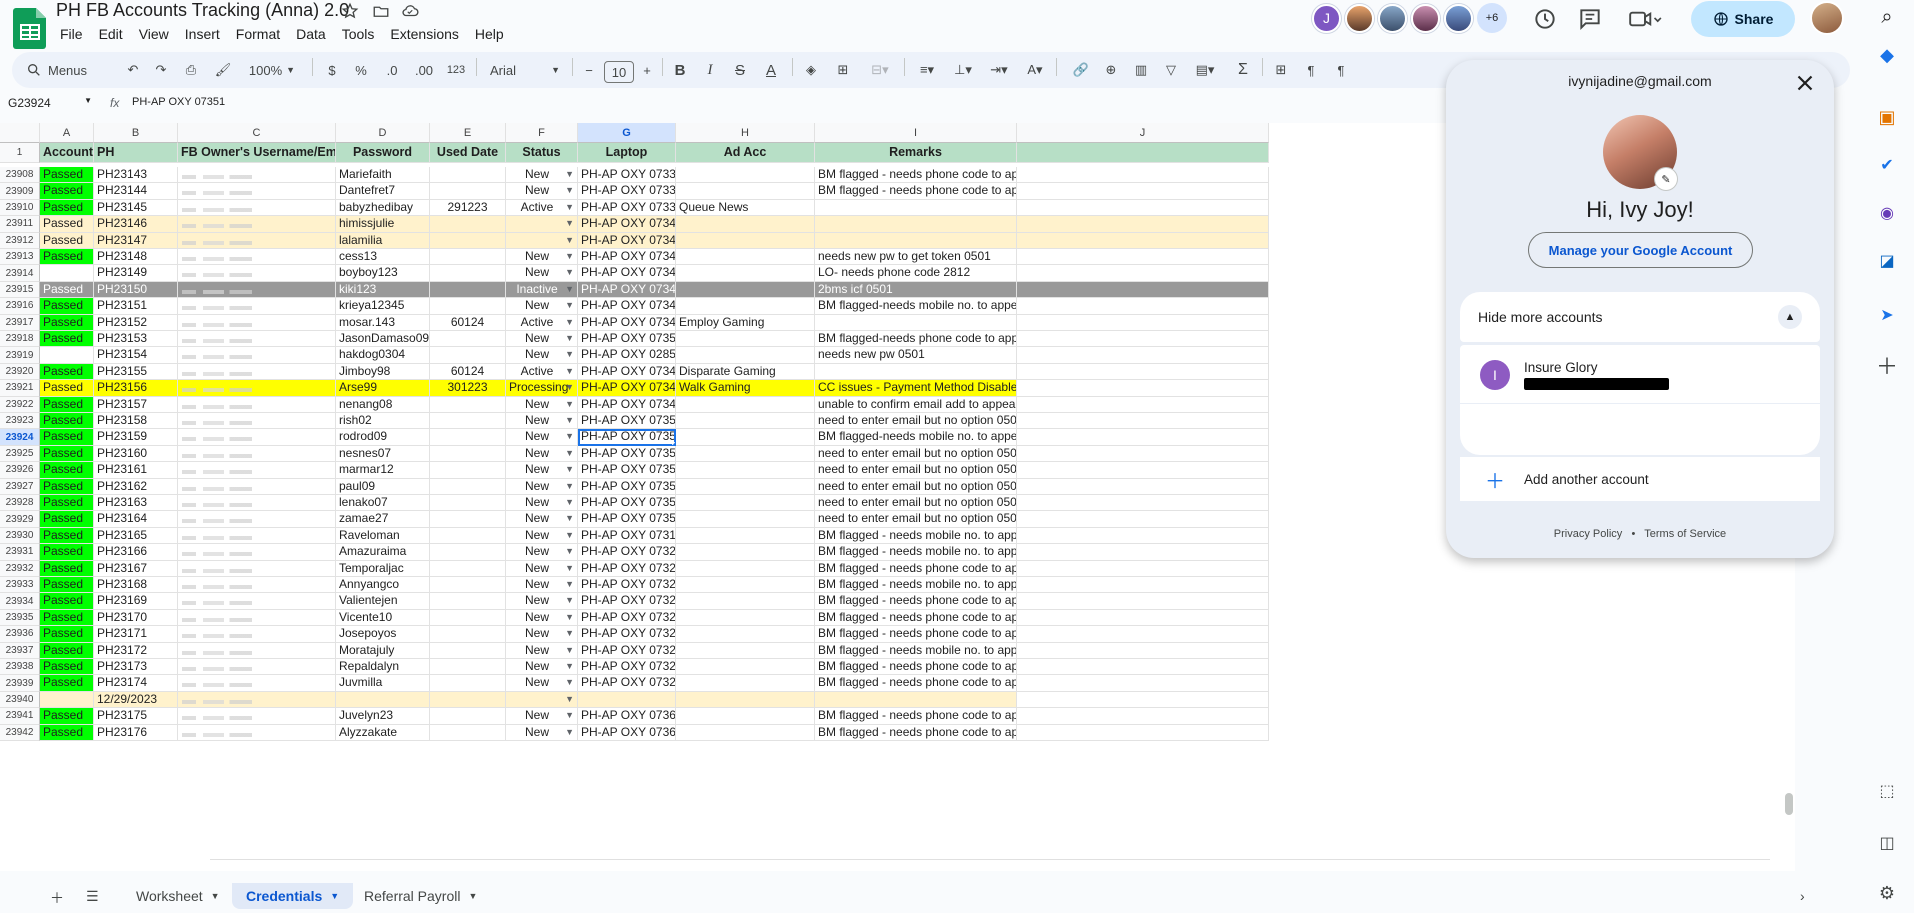  What do you see at coordinates (1458, 18) in the screenshot?
I see `avatar` at bounding box center [1458, 18].